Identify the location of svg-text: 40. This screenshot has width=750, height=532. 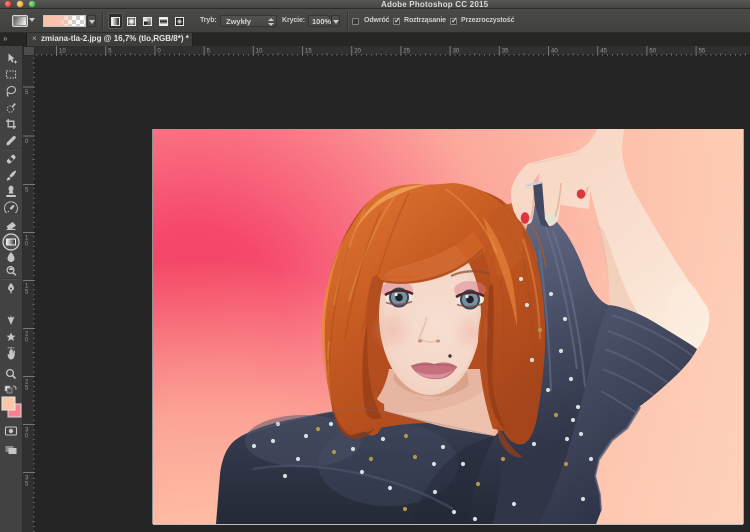
(554, 52).